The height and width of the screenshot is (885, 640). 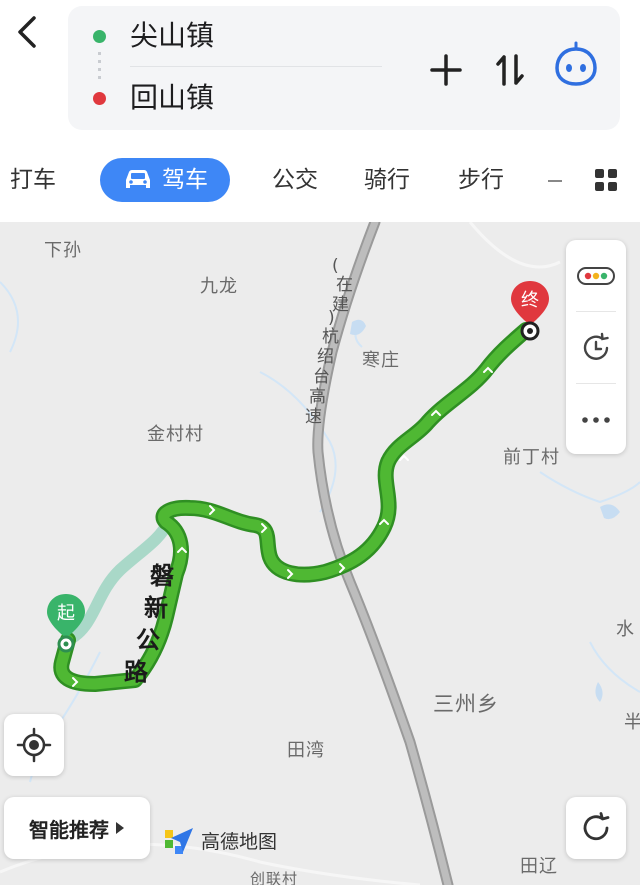 I want to click on car-icon, so click(x=138, y=179).